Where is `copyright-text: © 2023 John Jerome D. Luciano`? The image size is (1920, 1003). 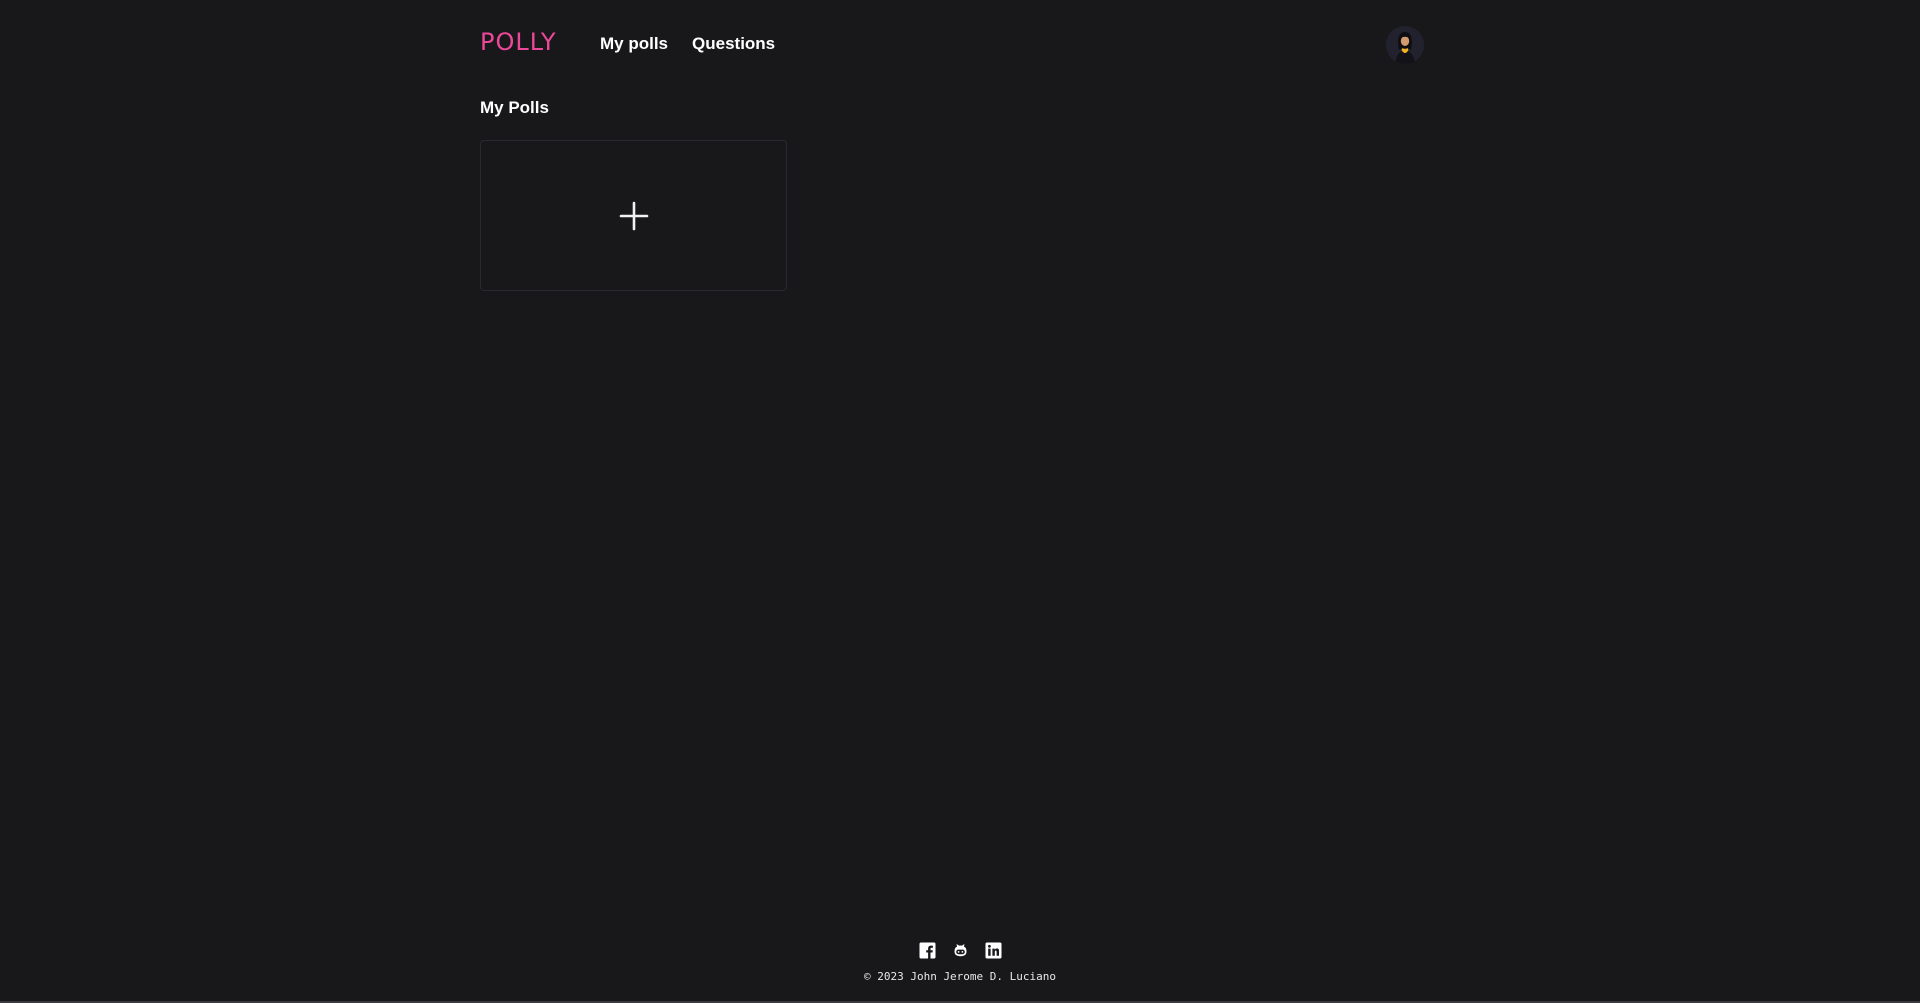
copyright-text: © 2023 John Jerome D. Luciano is located at coordinates (960, 976).